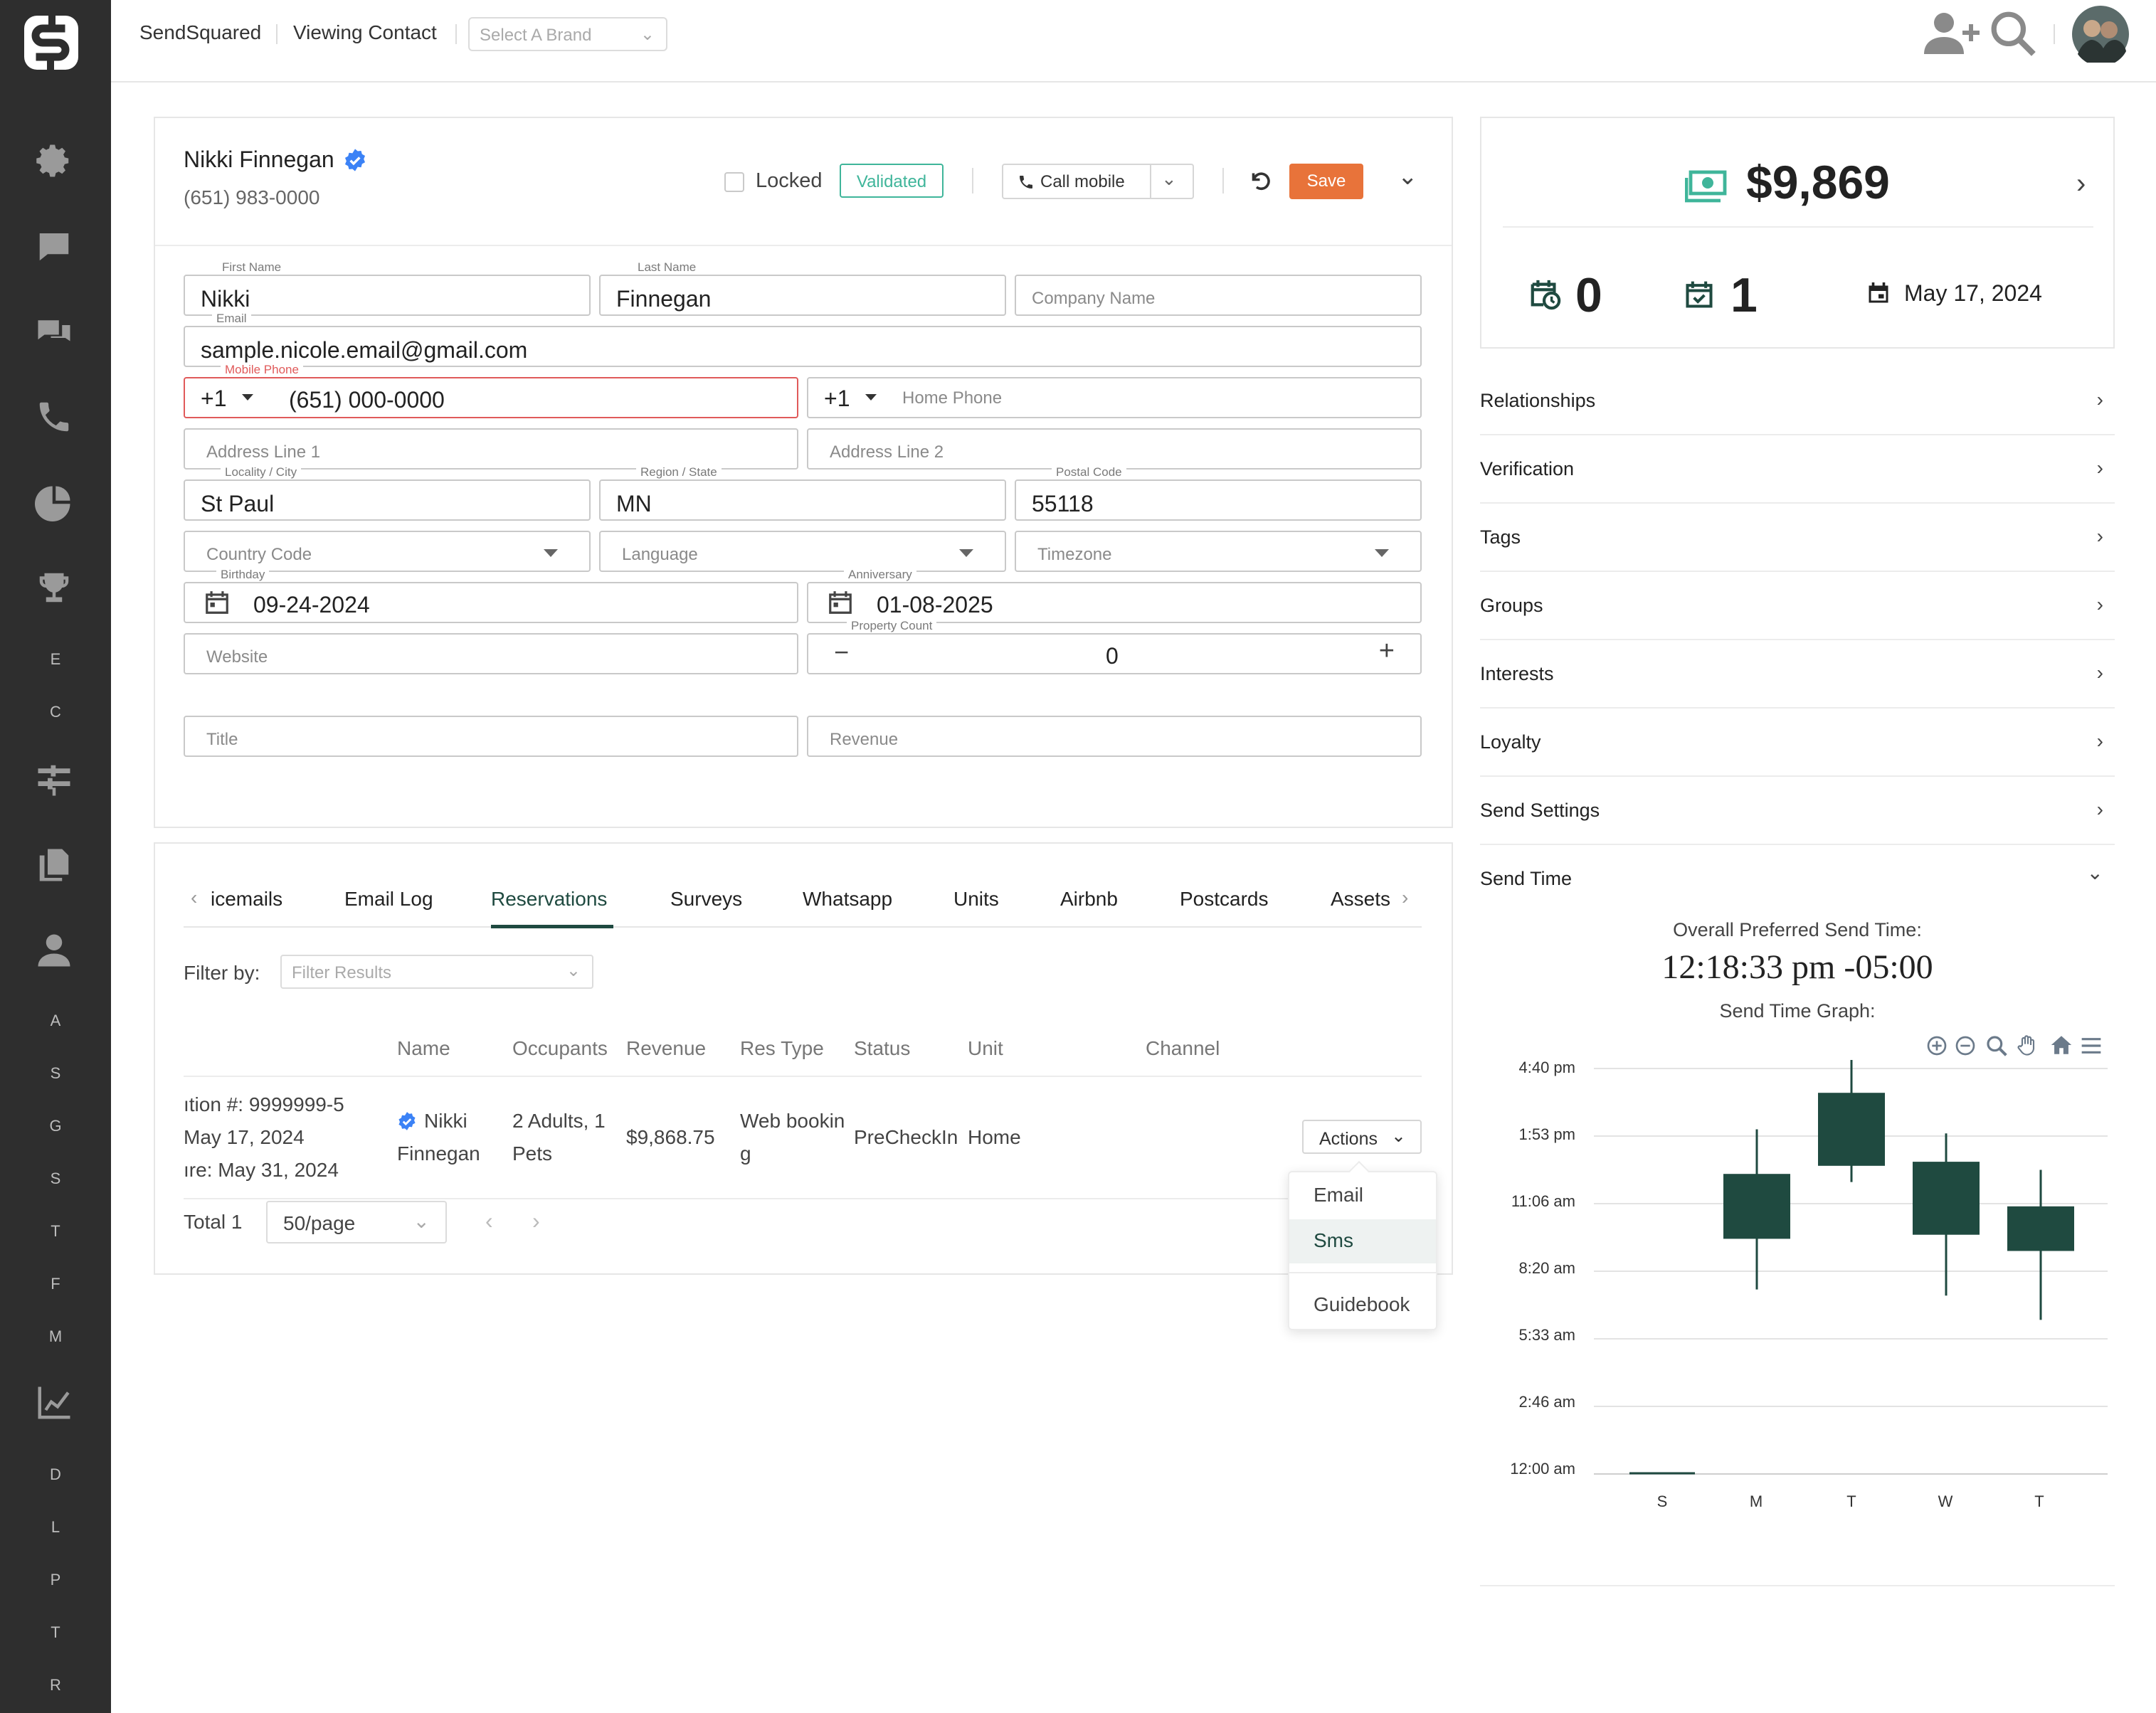 The height and width of the screenshot is (1713, 2156). I want to click on guest-first-name: Nikki, so click(446, 1121).